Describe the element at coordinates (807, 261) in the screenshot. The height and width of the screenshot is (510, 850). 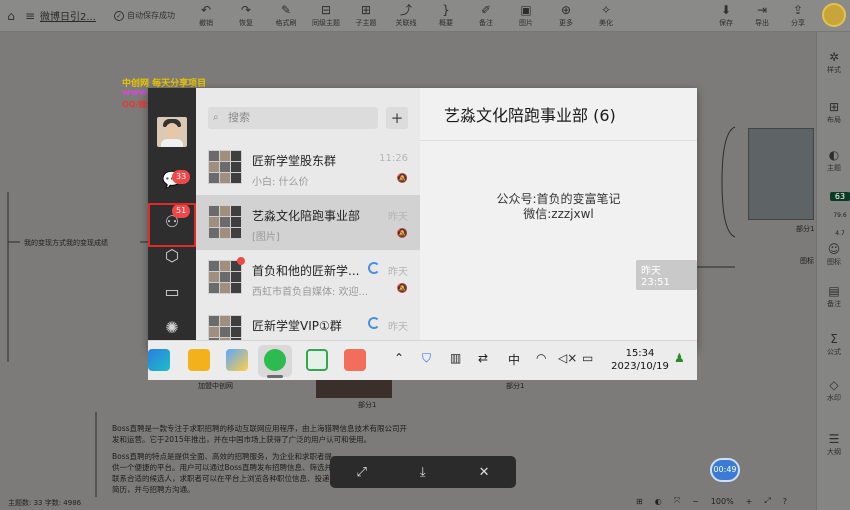
I see `sidebar-icon-label: 图标` at that location.